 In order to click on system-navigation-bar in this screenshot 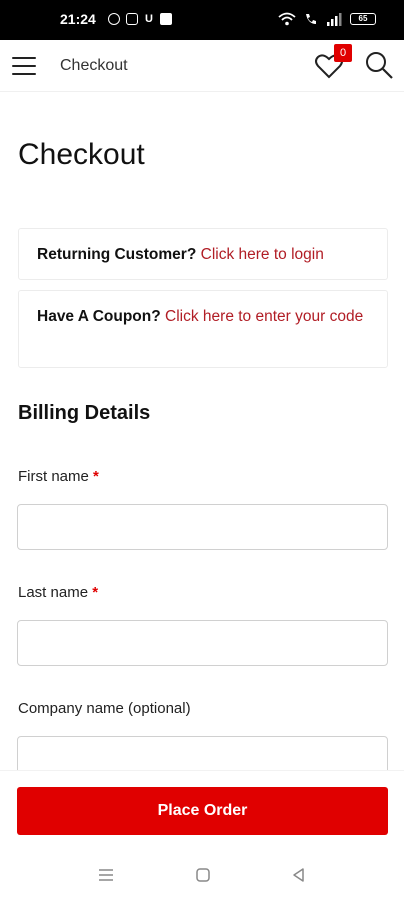, I will do `click(202, 875)`.